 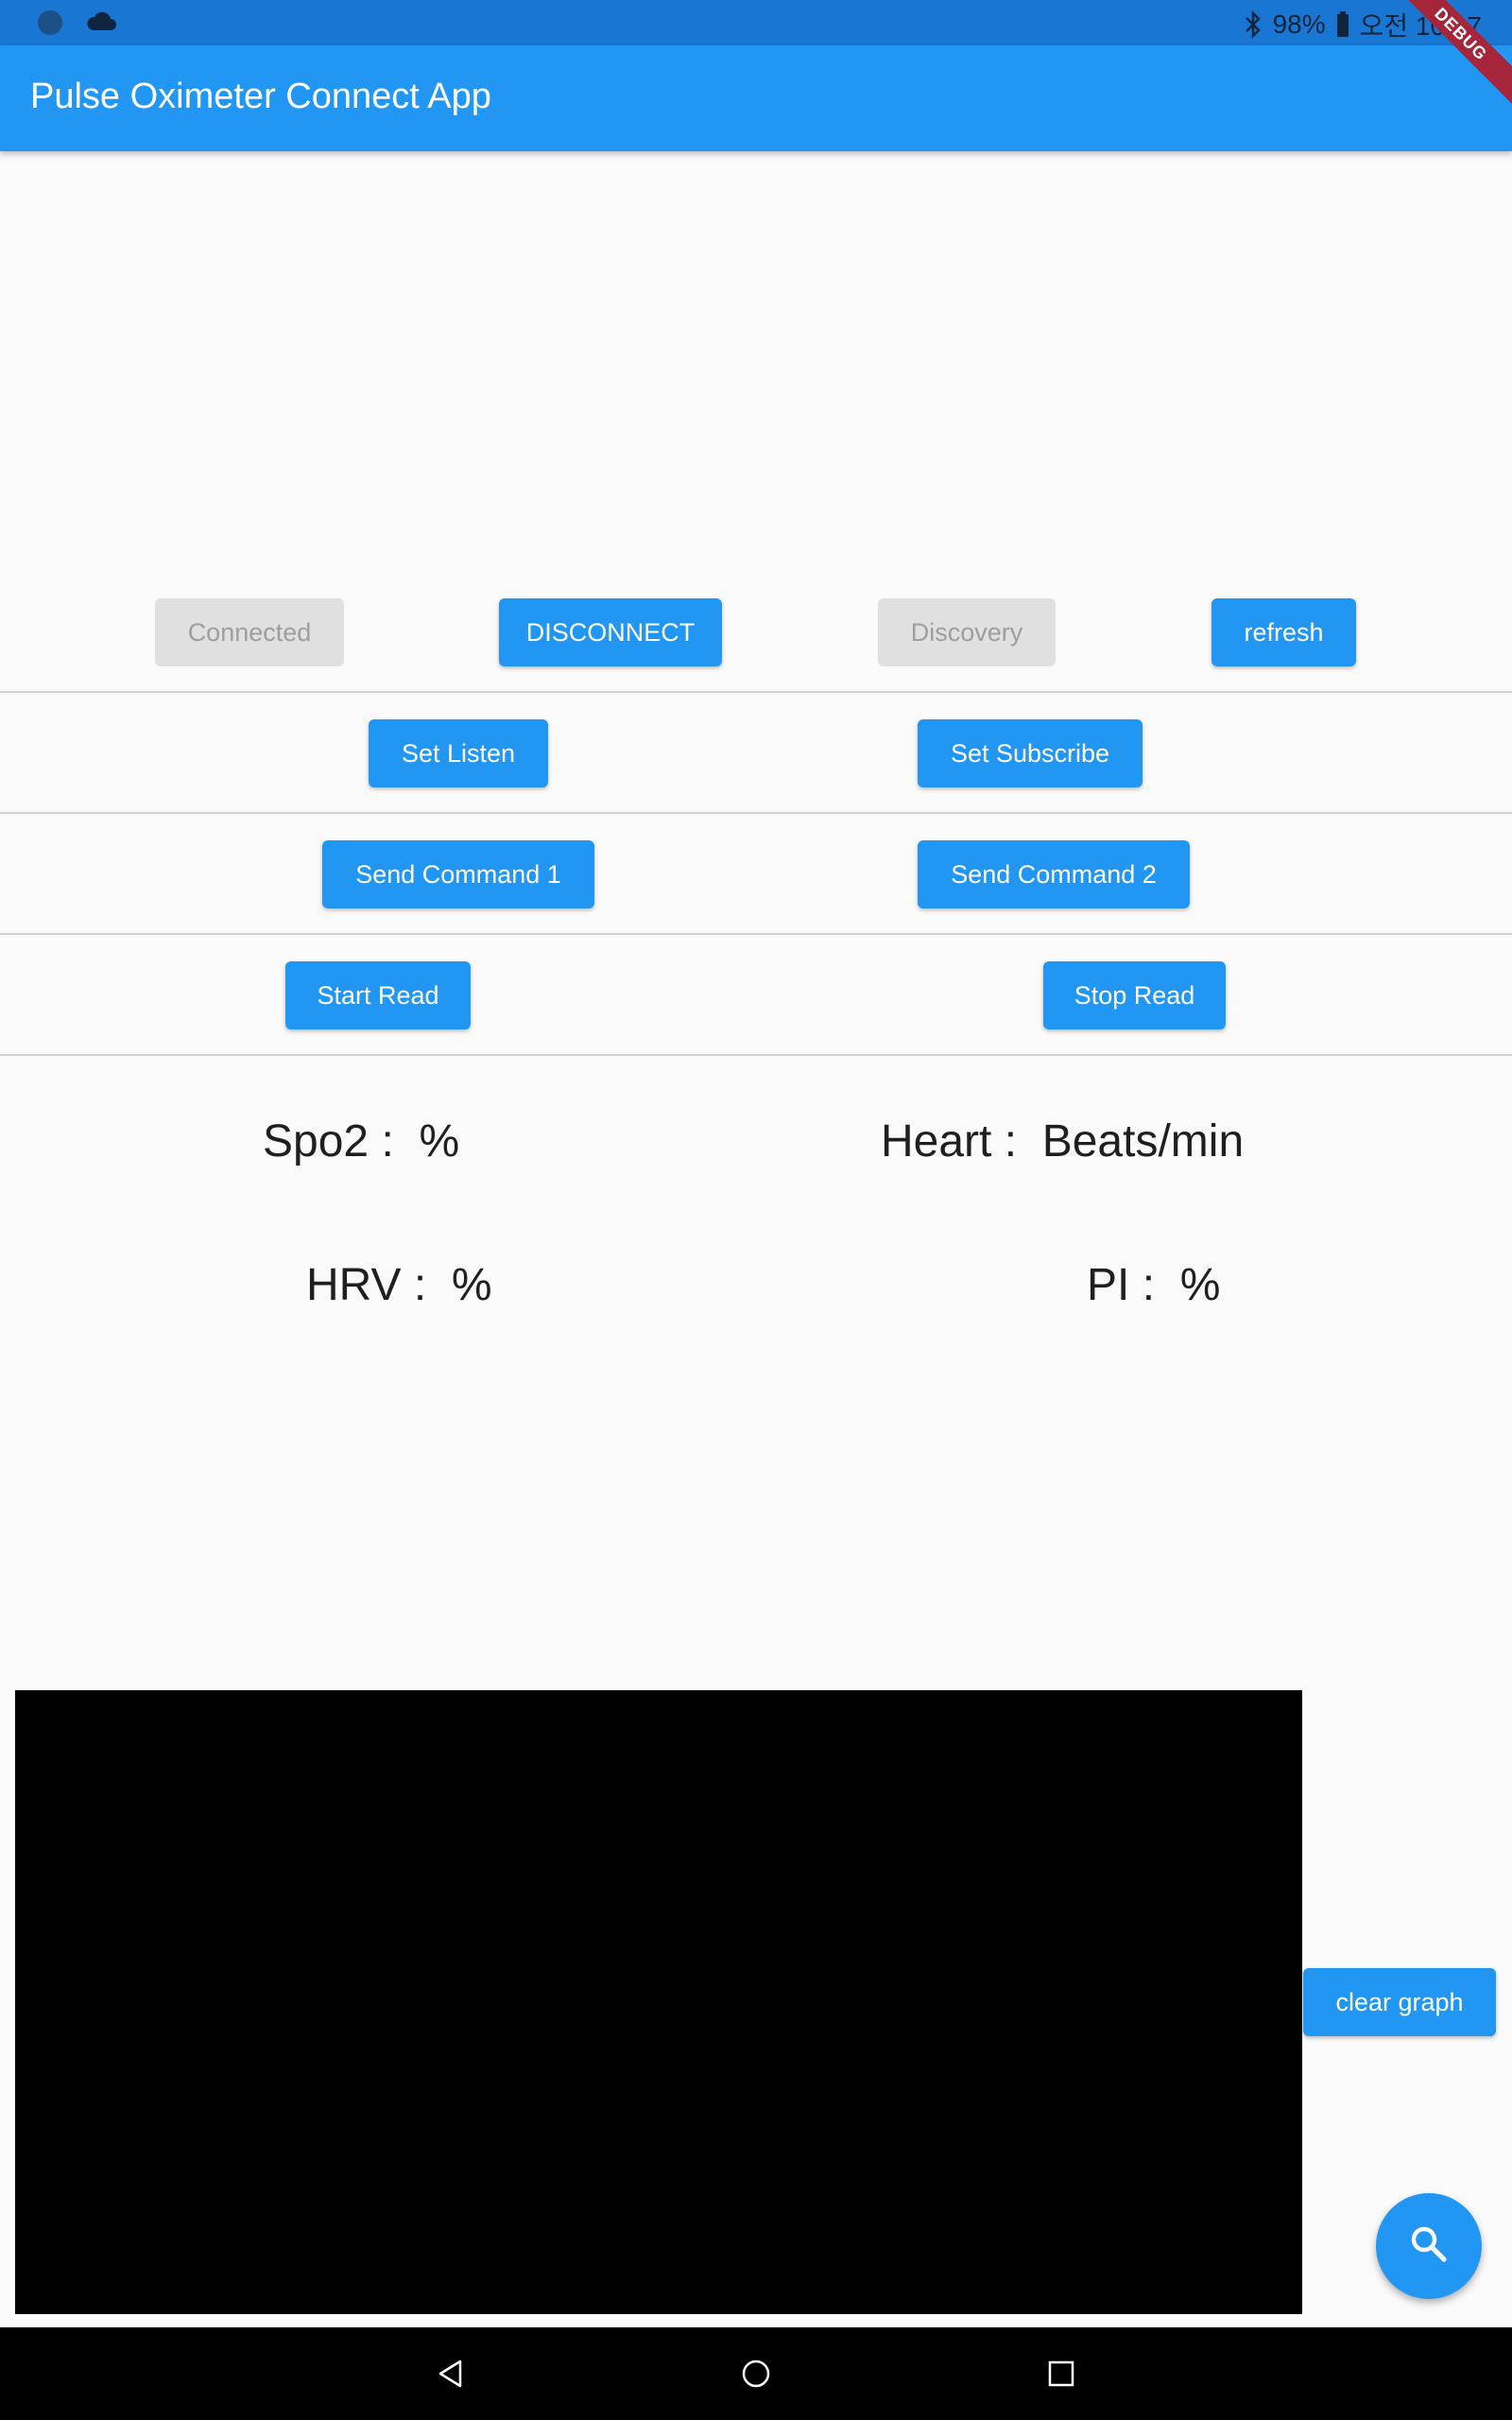 What do you see at coordinates (1063, 1141) in the screenshot?
I see `heart-rate-reading: Heart : Beats/min` at bounding box center [1063, 1141].